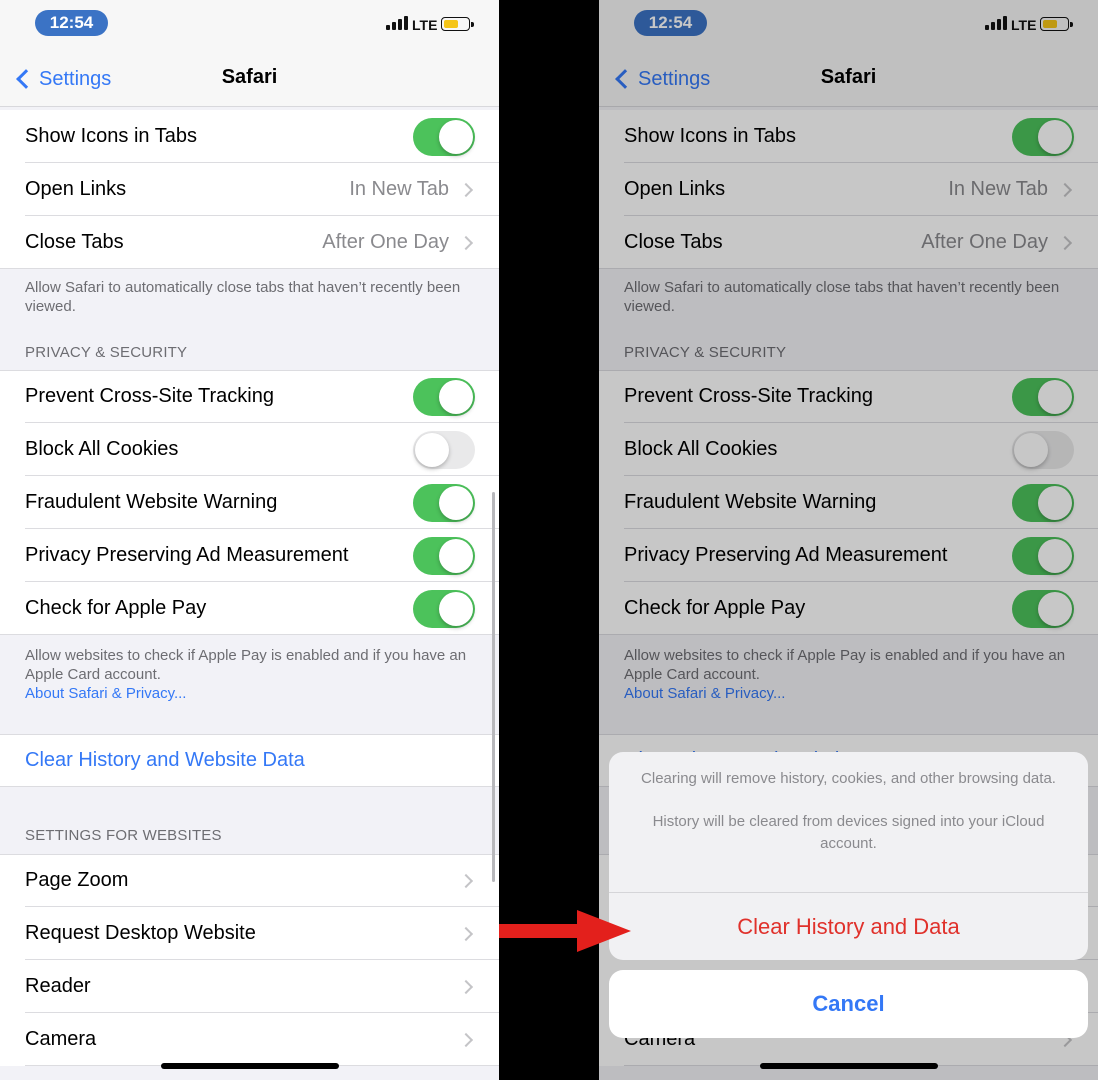 The image size is (1098, 1080). Describe the element at coordinates (848, 926) in the screenshot. I see `clear-history-data-button: Clear History and Data` at that location.